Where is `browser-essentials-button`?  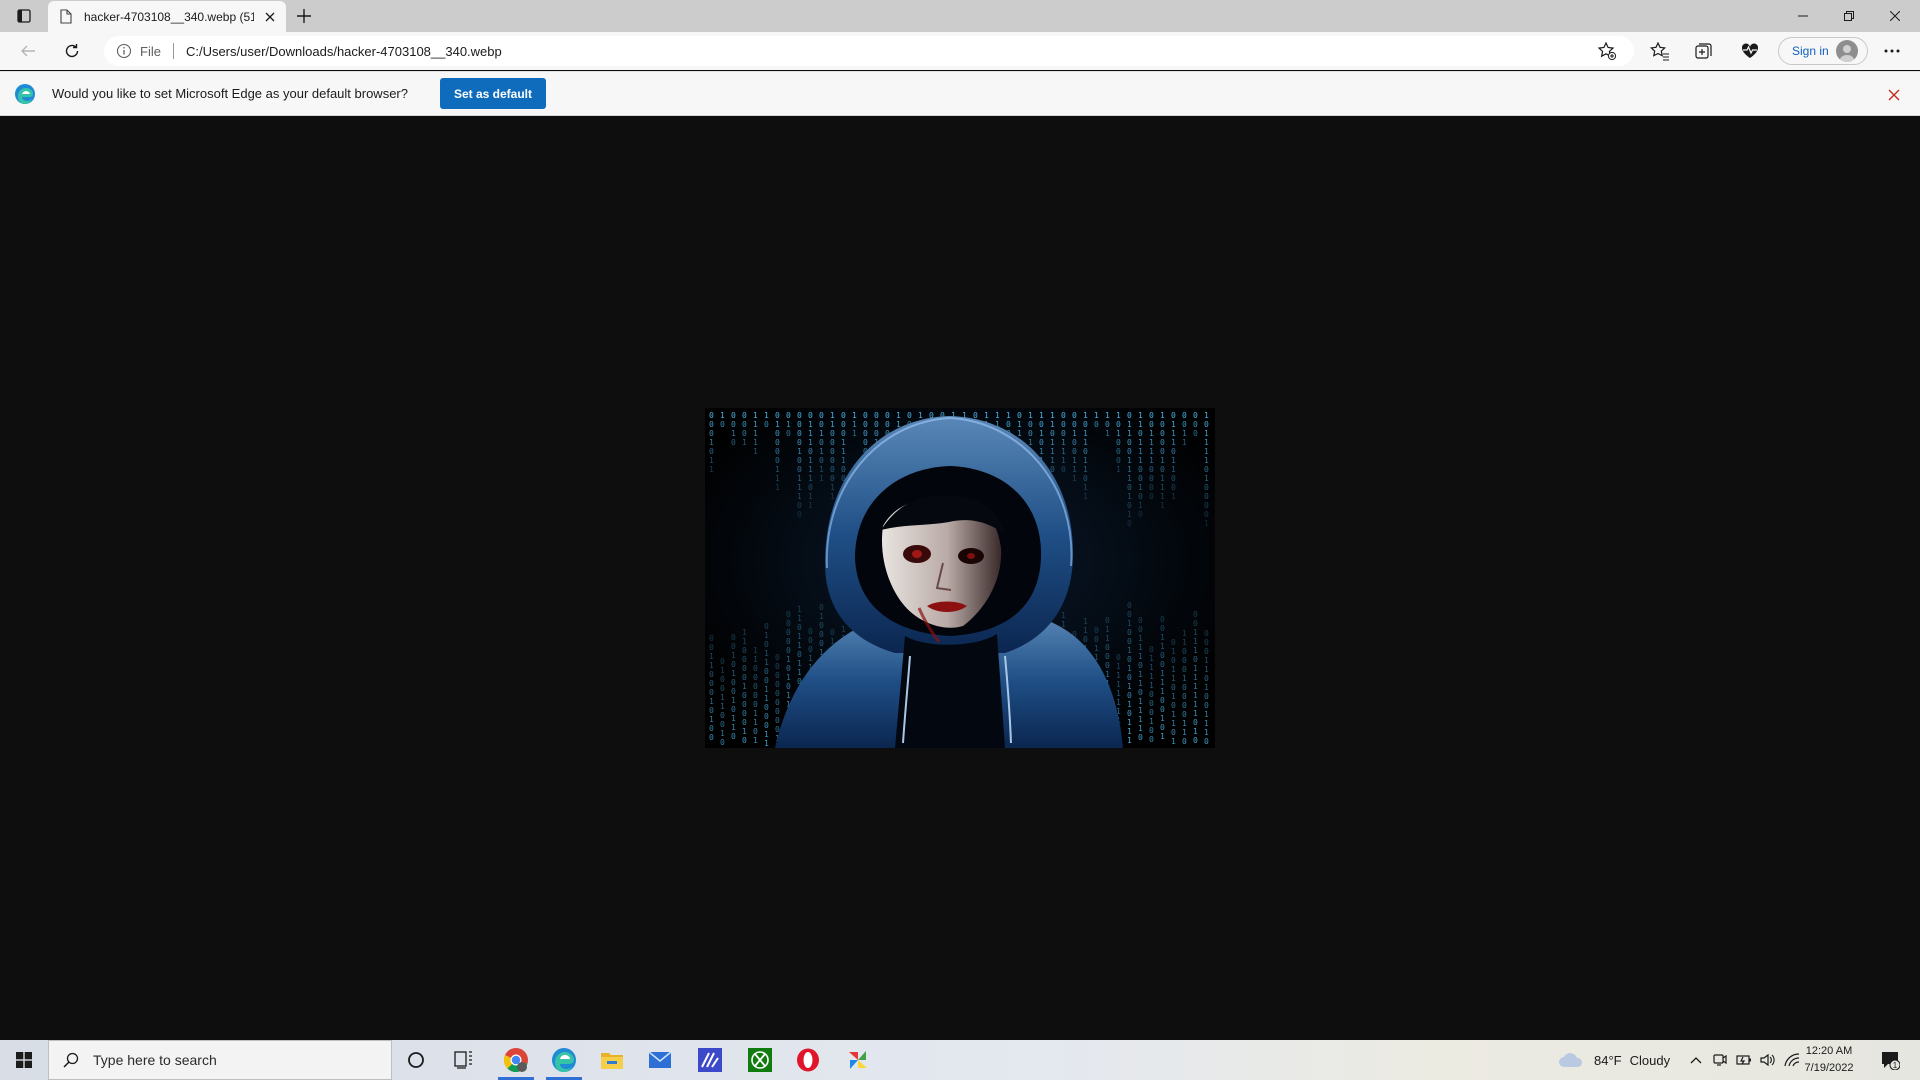
browser-essentials-button is located at coordinates (1750, 51).